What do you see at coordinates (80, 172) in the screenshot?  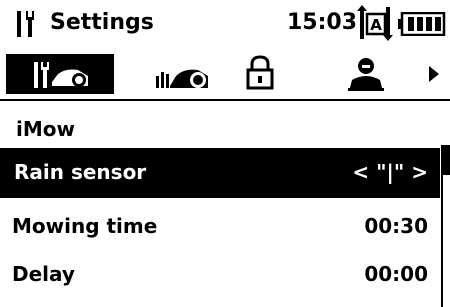 I see `menu-item-label: Rain sensor` at bounding box center [80, 172].